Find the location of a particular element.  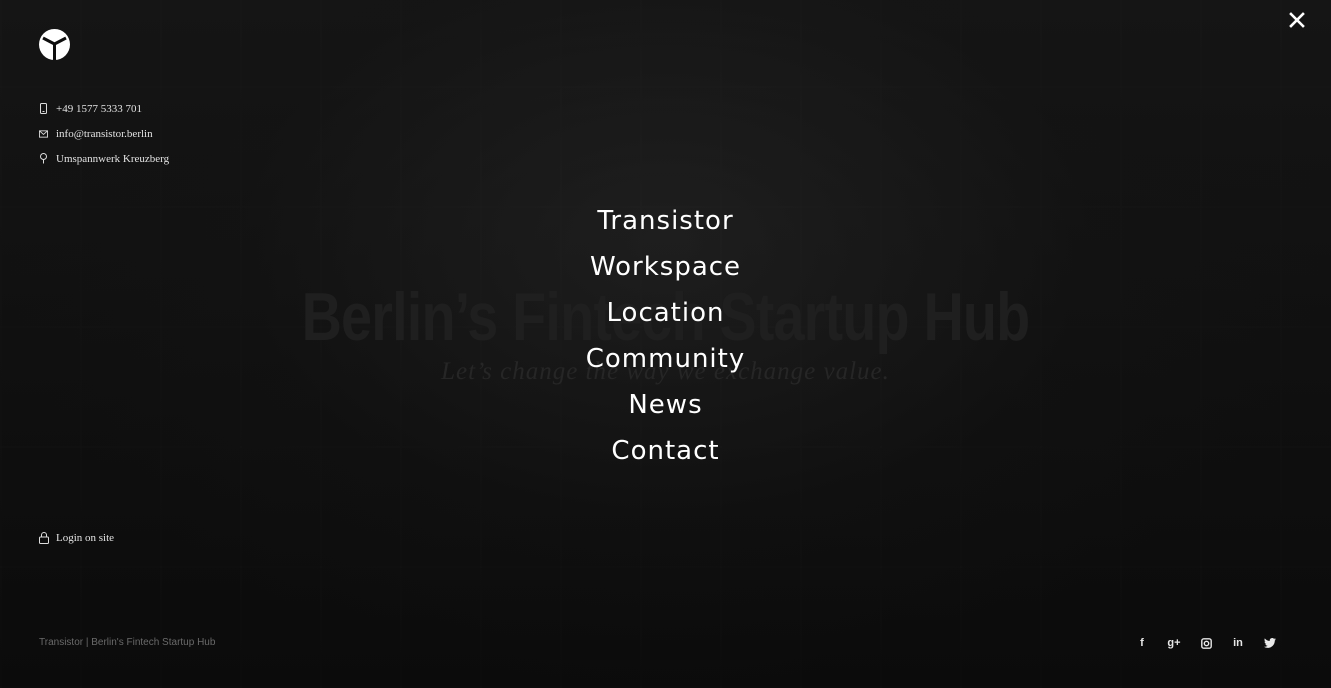

login-link: Login on site is located at coordinates (76, 538).